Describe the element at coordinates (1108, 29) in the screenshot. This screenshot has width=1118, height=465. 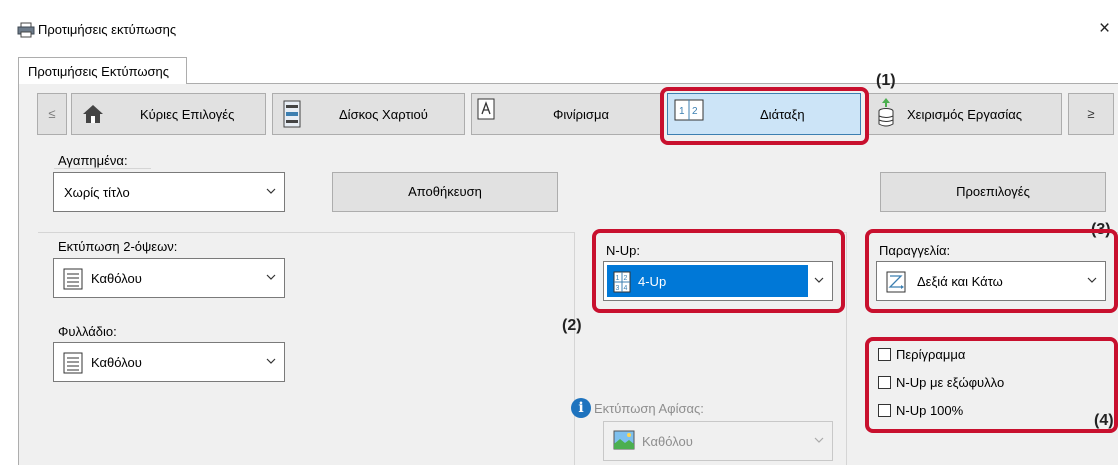
I see `close-button: ×` at that location.